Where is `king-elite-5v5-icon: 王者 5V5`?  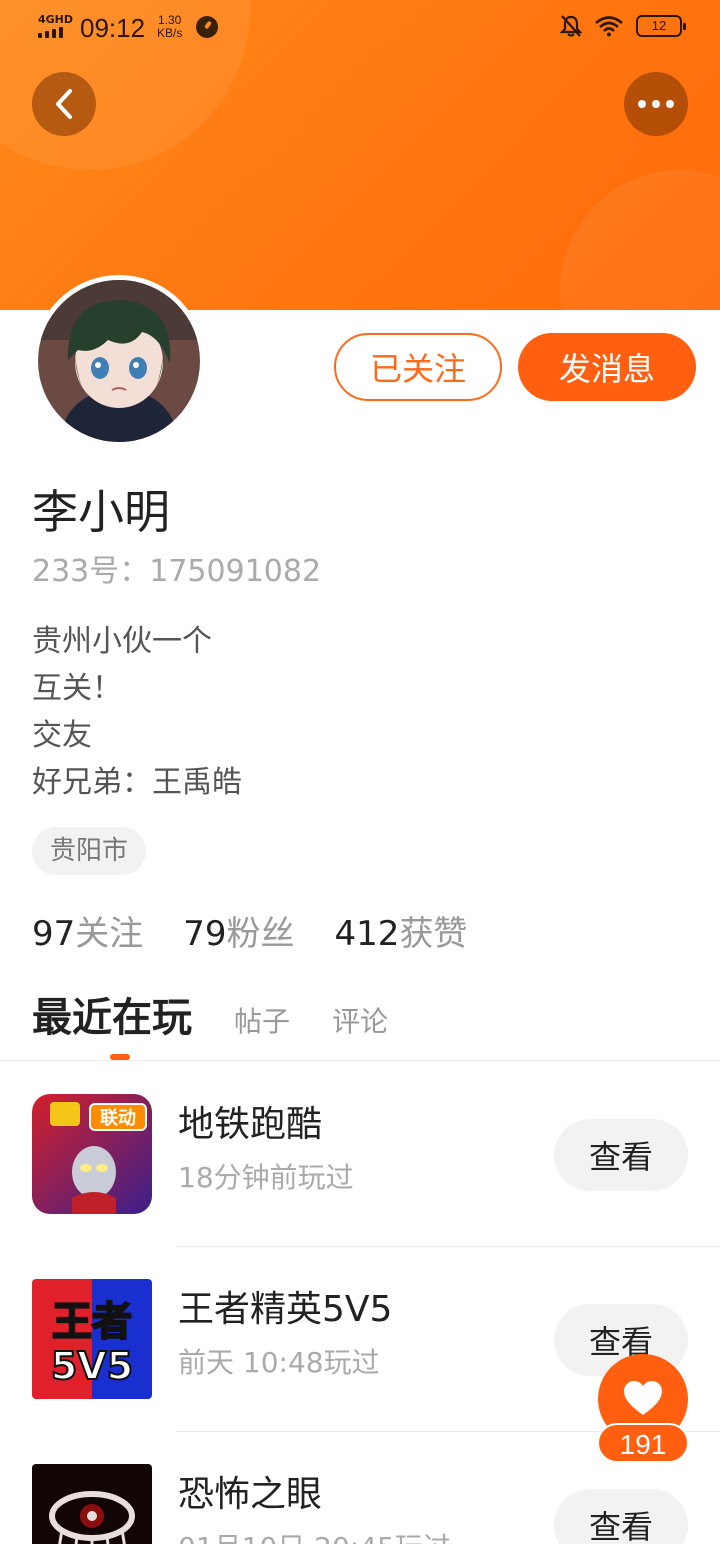 king-elite-5v5-icon: 王者 5V5 is located at coordinates (92, 1339).